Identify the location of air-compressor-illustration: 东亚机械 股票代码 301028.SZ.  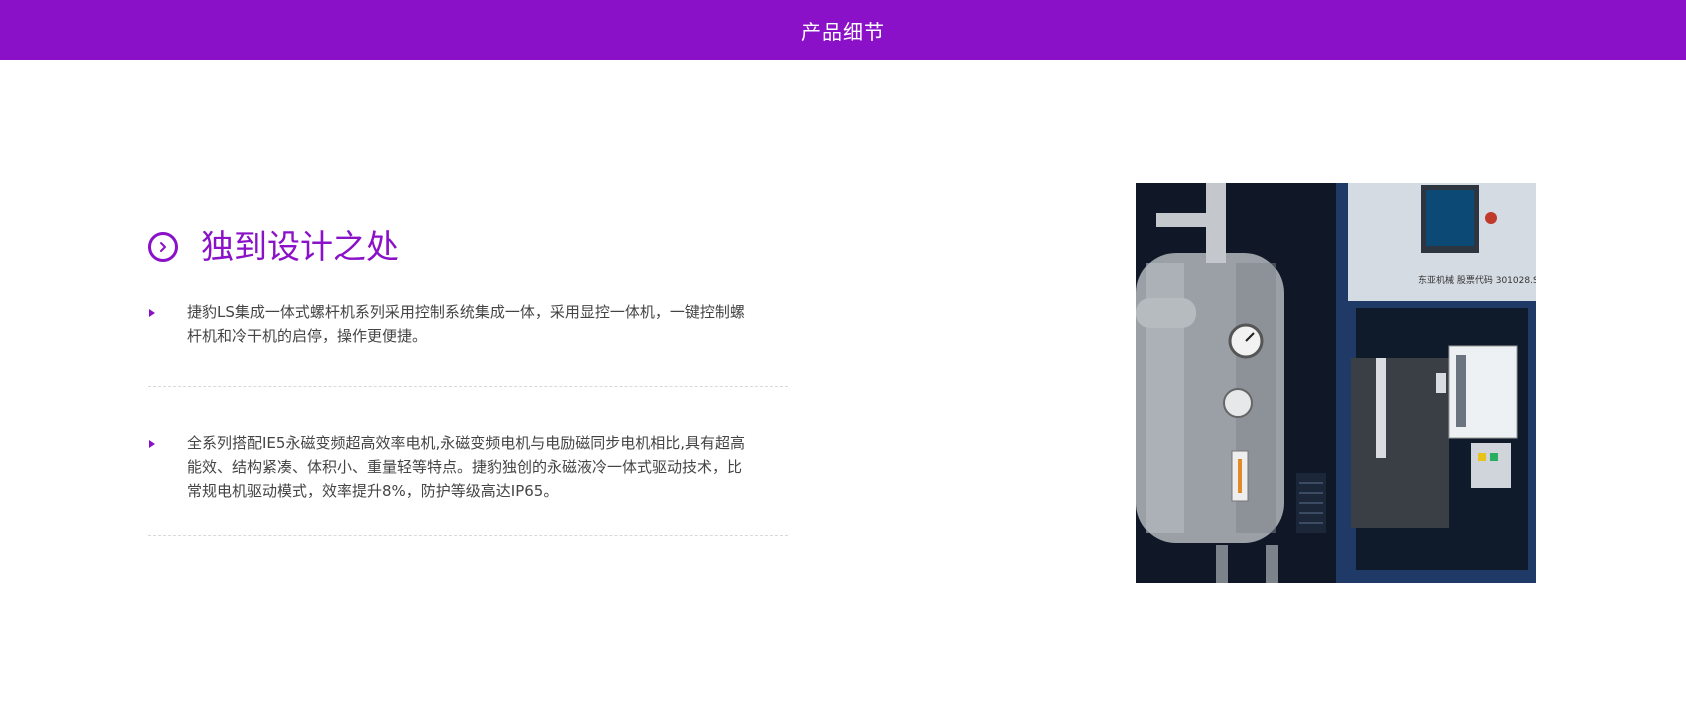
(1336, 383).